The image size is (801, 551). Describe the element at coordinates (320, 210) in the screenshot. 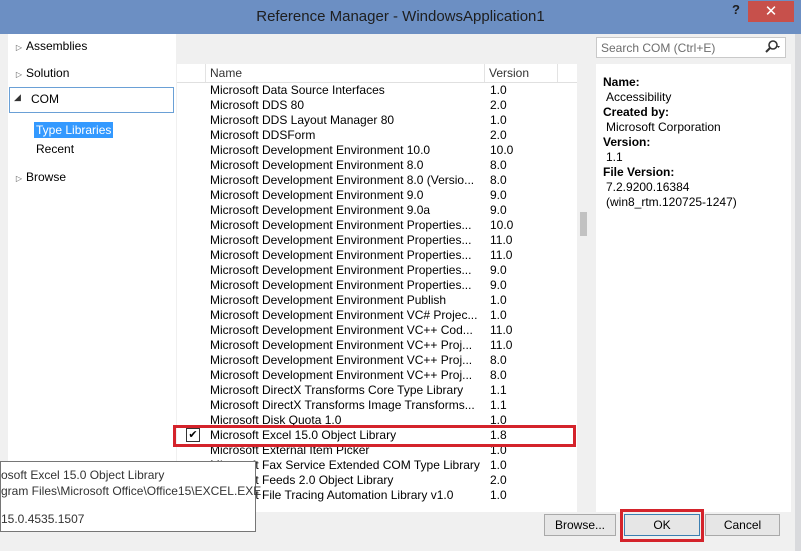

I see `library-name: Microsoft Development Environment 9.0a` at that location.